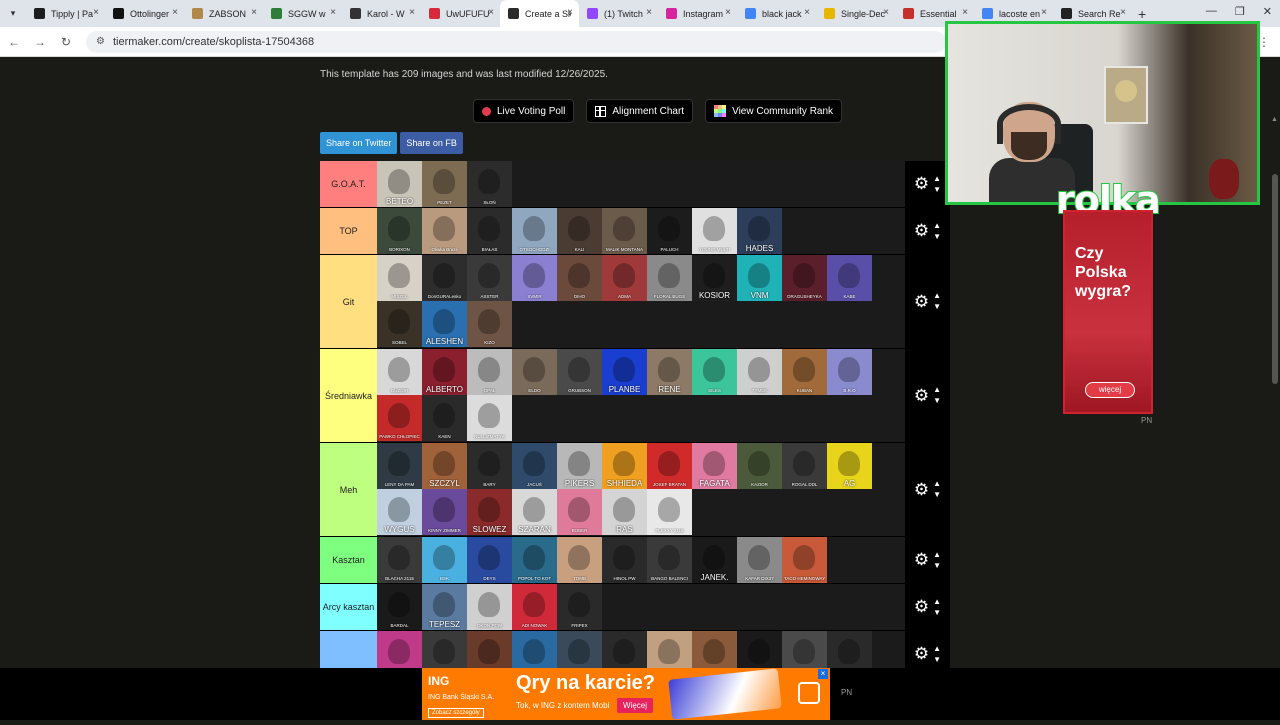  Describe the element at coordinates (624, 512) in the screenshot. I see `tier-item: RAS` at that location.